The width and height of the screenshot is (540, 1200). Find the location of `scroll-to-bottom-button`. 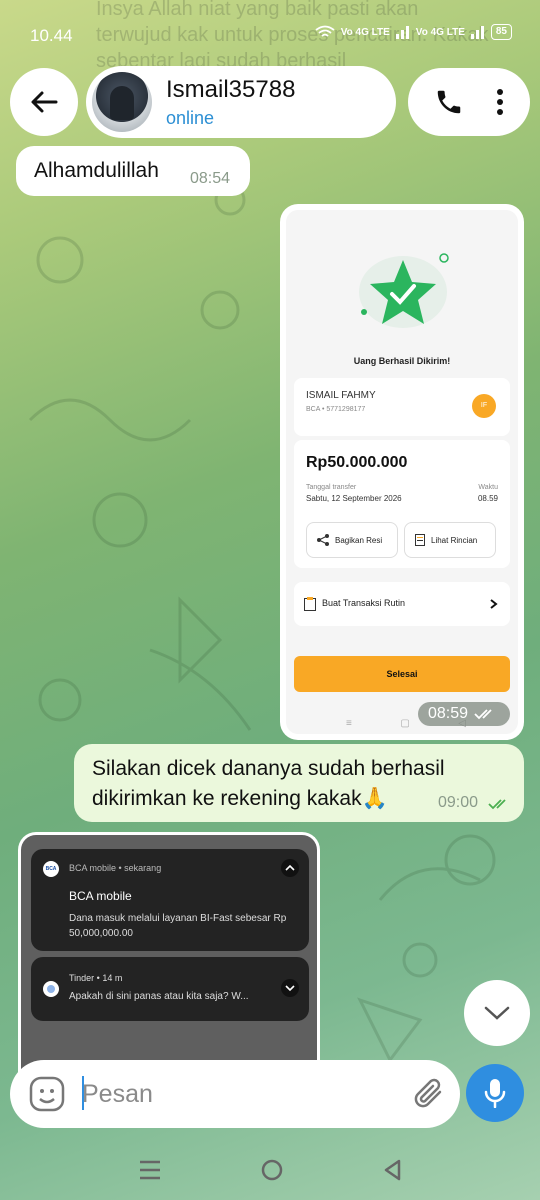

scroll-to-bottom-button is located at coordinates (497, 1013).